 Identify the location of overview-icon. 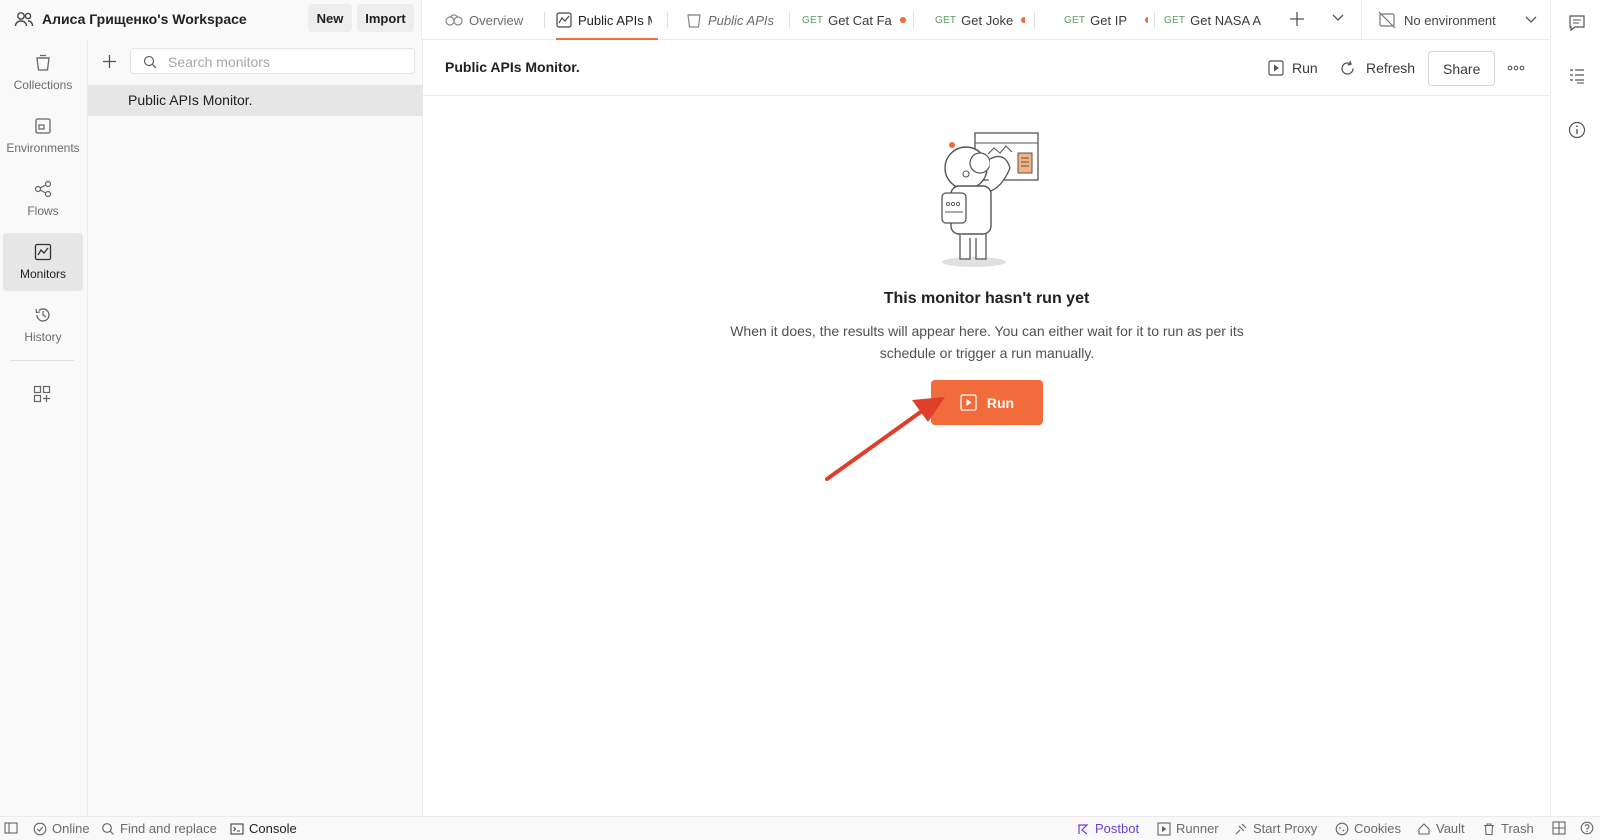
(454, 20).